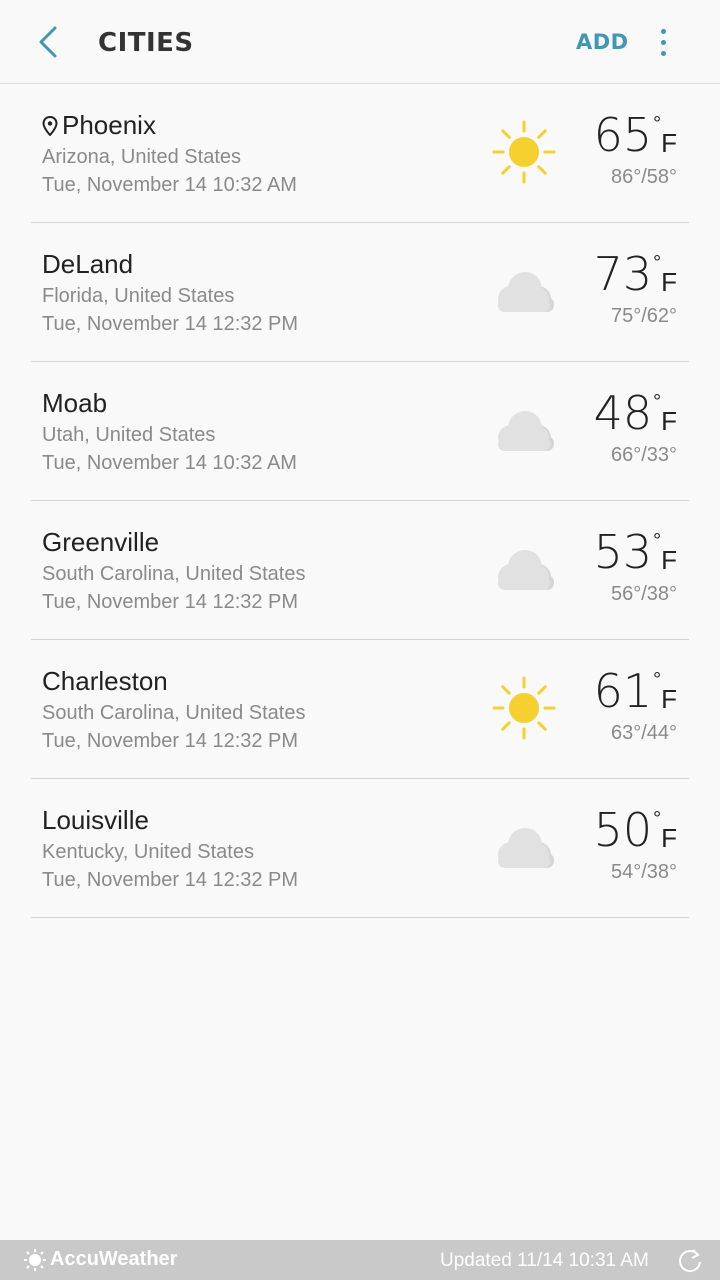 This screenshot has width=720, height=1280. I want to click on city-name-label: Moab, so click(75, 403).